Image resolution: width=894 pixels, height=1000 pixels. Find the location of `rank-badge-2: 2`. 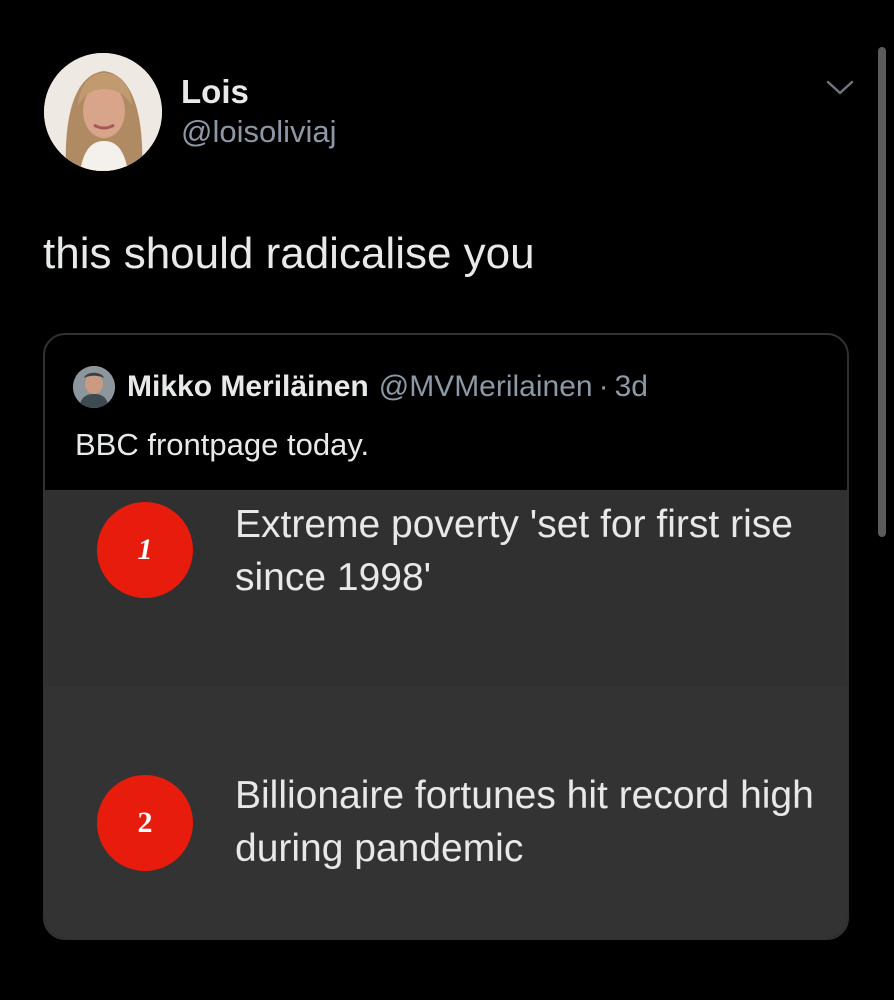

rank-badge-2: 2 is located at coordinates (145, 823).